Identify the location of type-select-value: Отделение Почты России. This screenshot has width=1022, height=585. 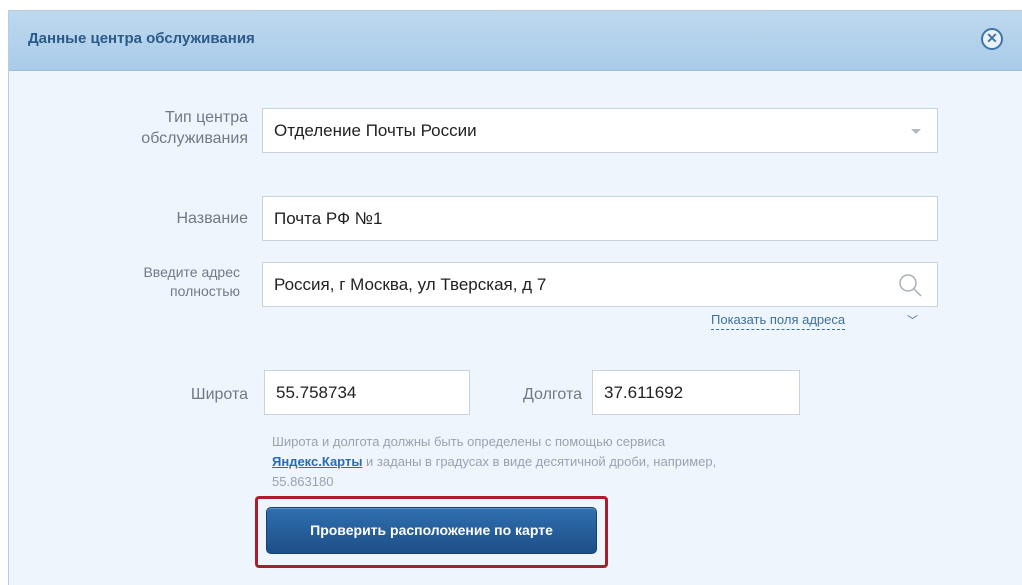
(375, 130).